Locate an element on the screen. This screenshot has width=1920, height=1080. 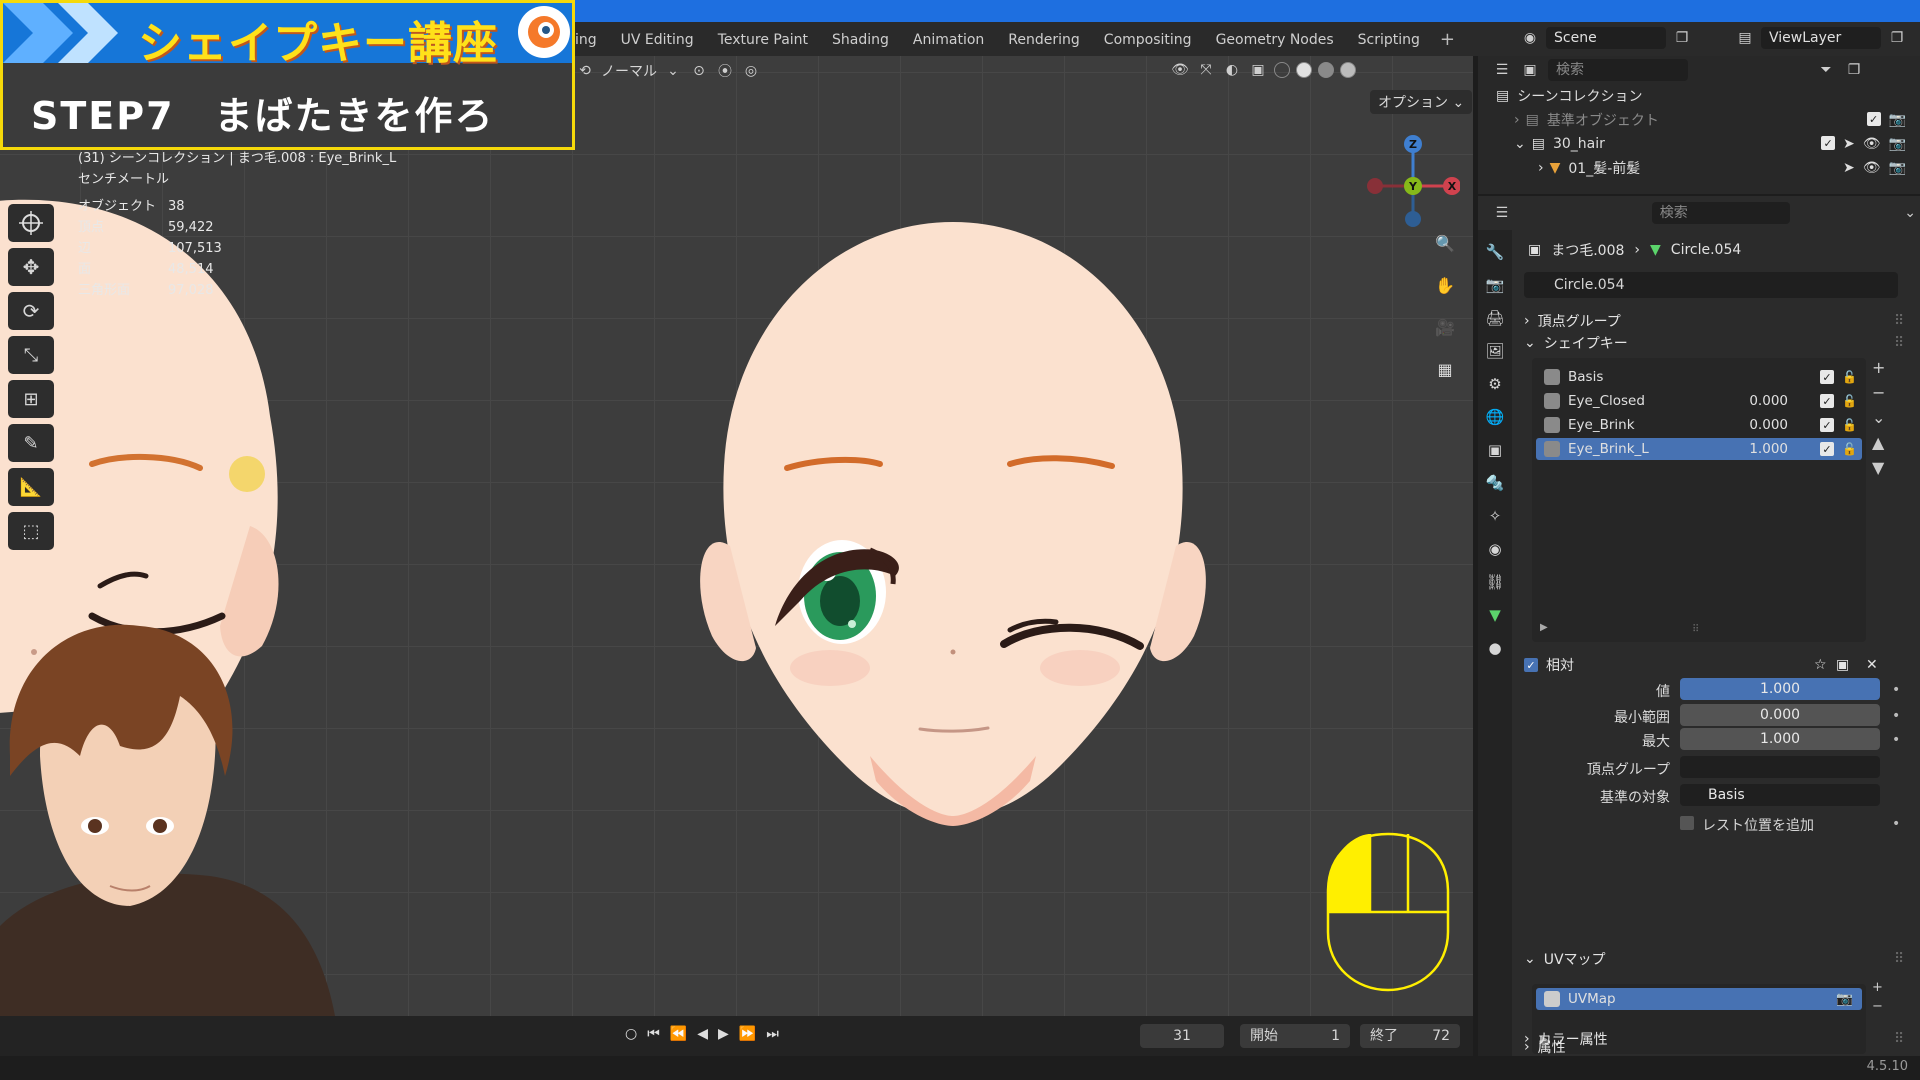
properties-search-input: 検索 is located at coordinates (1721, 213).